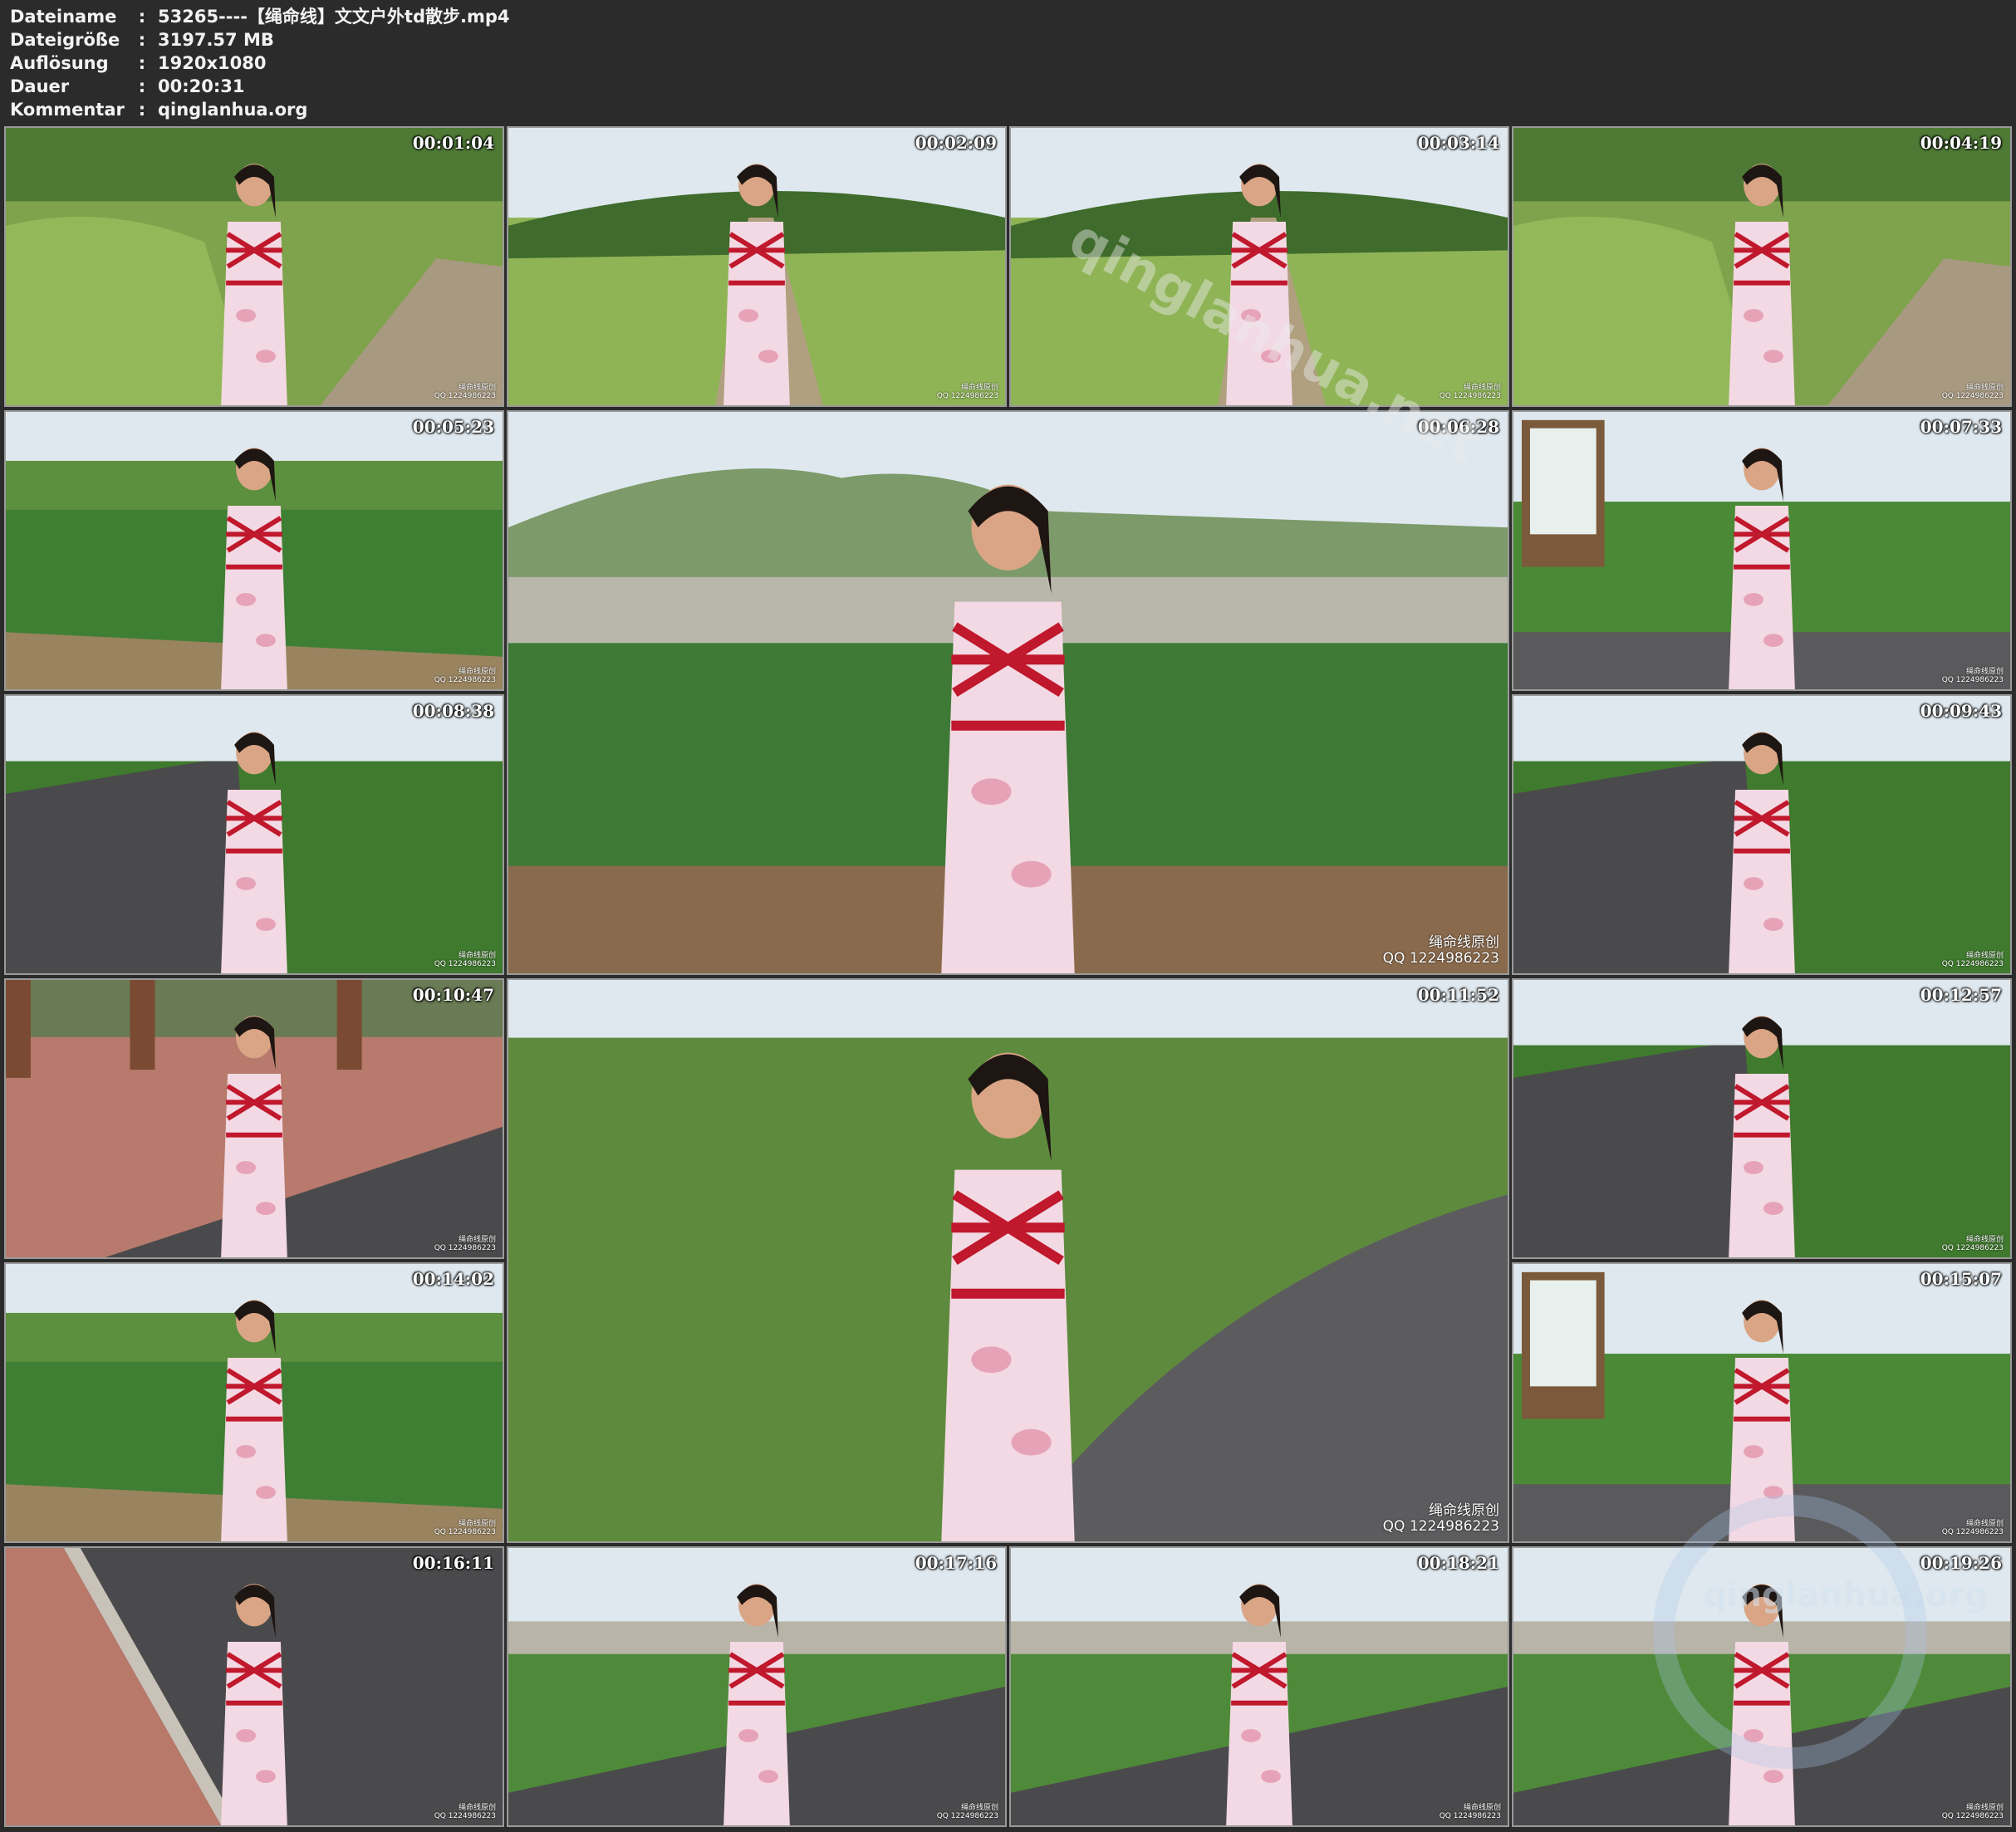  Describe the element at coordinates (1961, 143) in the screenshot. I see `thumbnail-timestamp: 00:04:19` at that location.